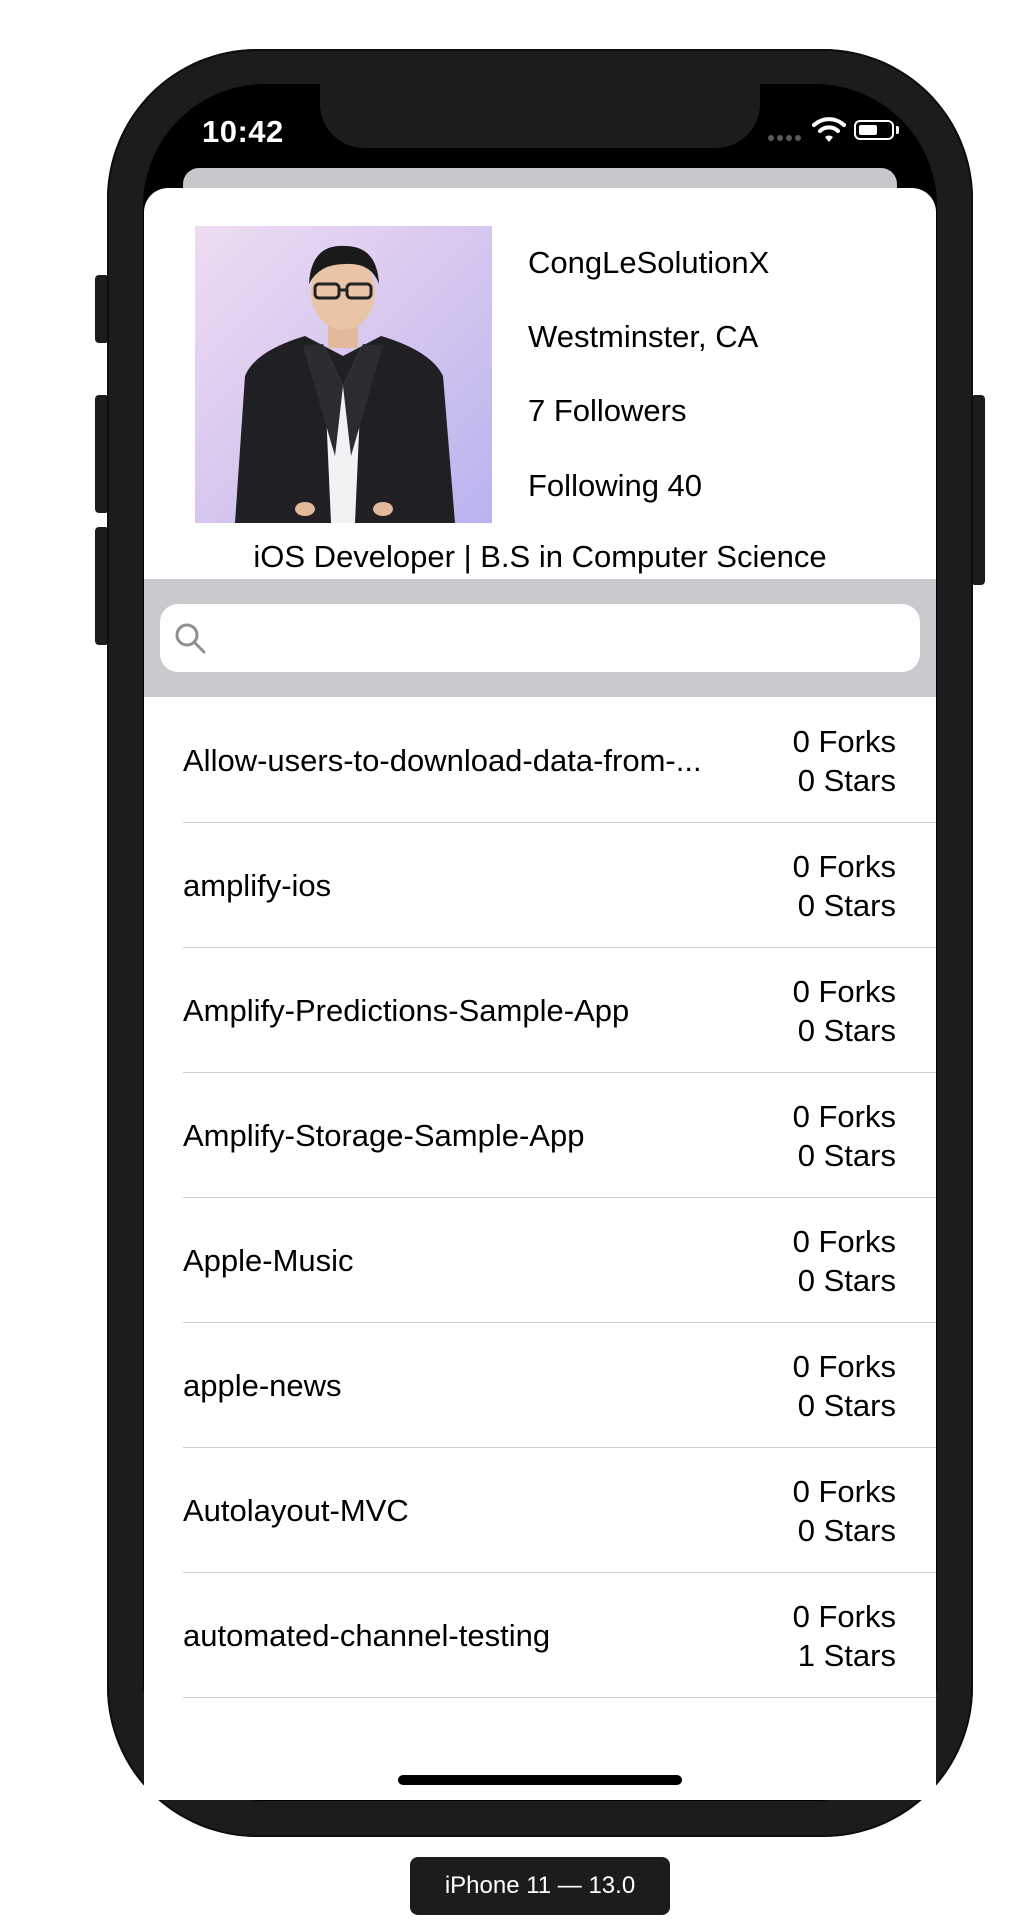  I want to click on person-photo, so click(345, 384).